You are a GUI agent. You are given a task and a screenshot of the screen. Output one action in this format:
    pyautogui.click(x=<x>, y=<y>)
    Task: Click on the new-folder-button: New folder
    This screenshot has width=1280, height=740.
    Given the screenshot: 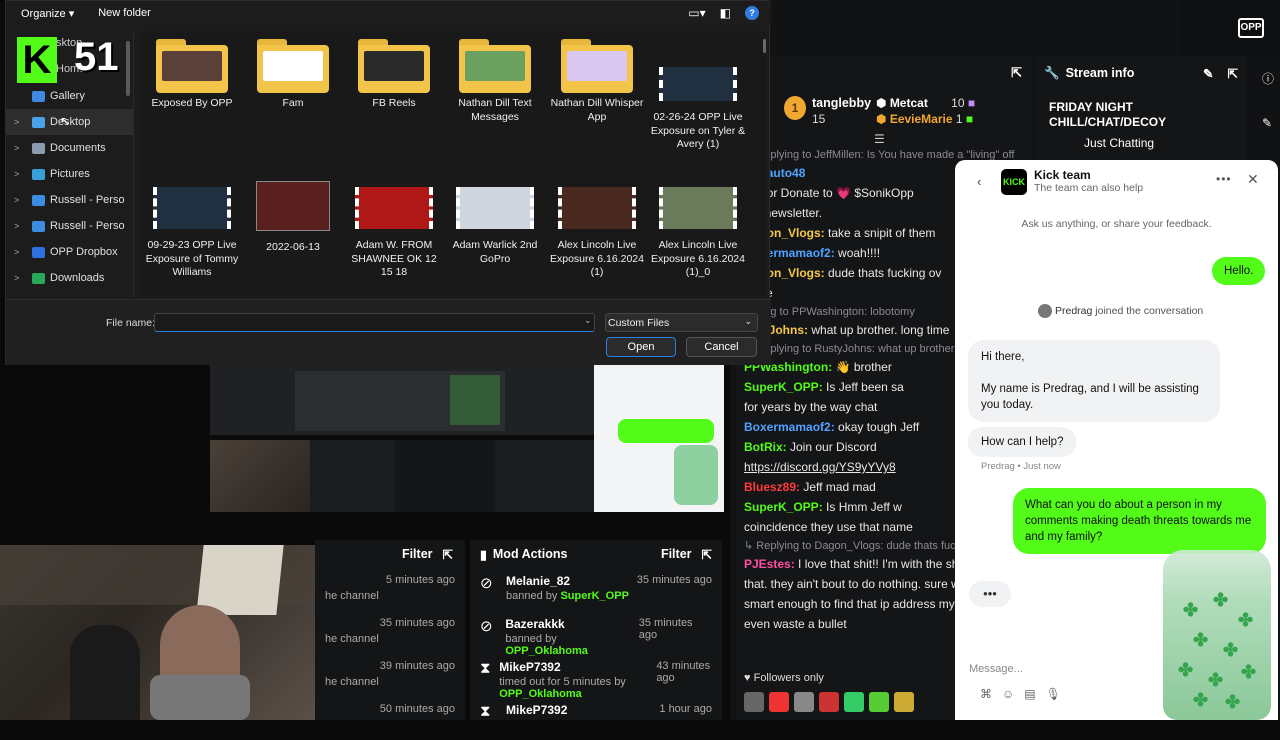 What is the action you would take?
    pyautogui.click(x=124, y=13)
    